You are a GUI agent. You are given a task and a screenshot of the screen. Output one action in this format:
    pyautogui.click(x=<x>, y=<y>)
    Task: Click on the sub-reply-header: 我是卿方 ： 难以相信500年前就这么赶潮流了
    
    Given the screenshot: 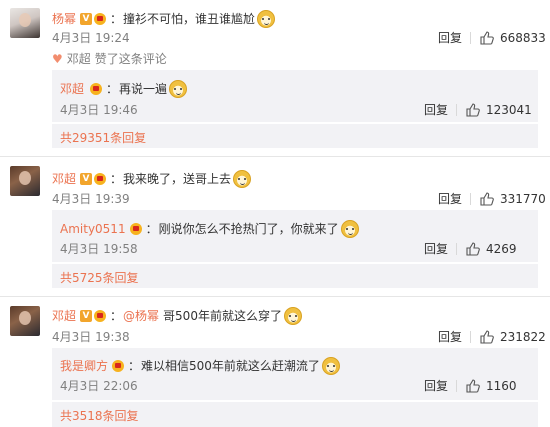 What is the action you would take?
    pyautogui.click(x=200, y=366)
    